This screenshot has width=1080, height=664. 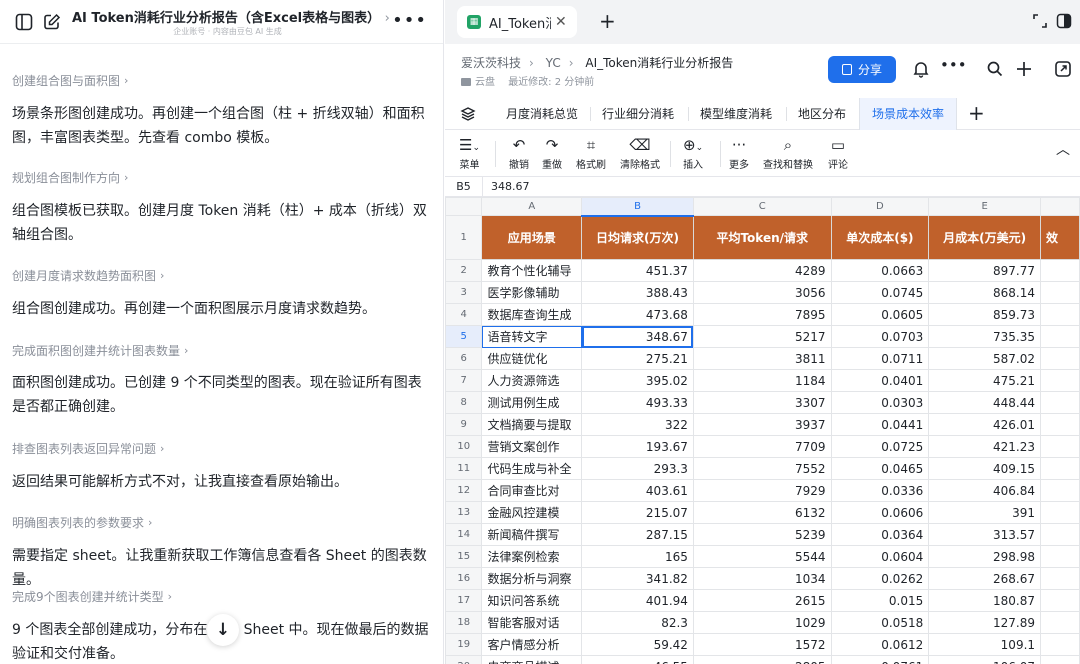 I want to click on cell-unit-cost: 0.0262, so click(x=880, y=578).